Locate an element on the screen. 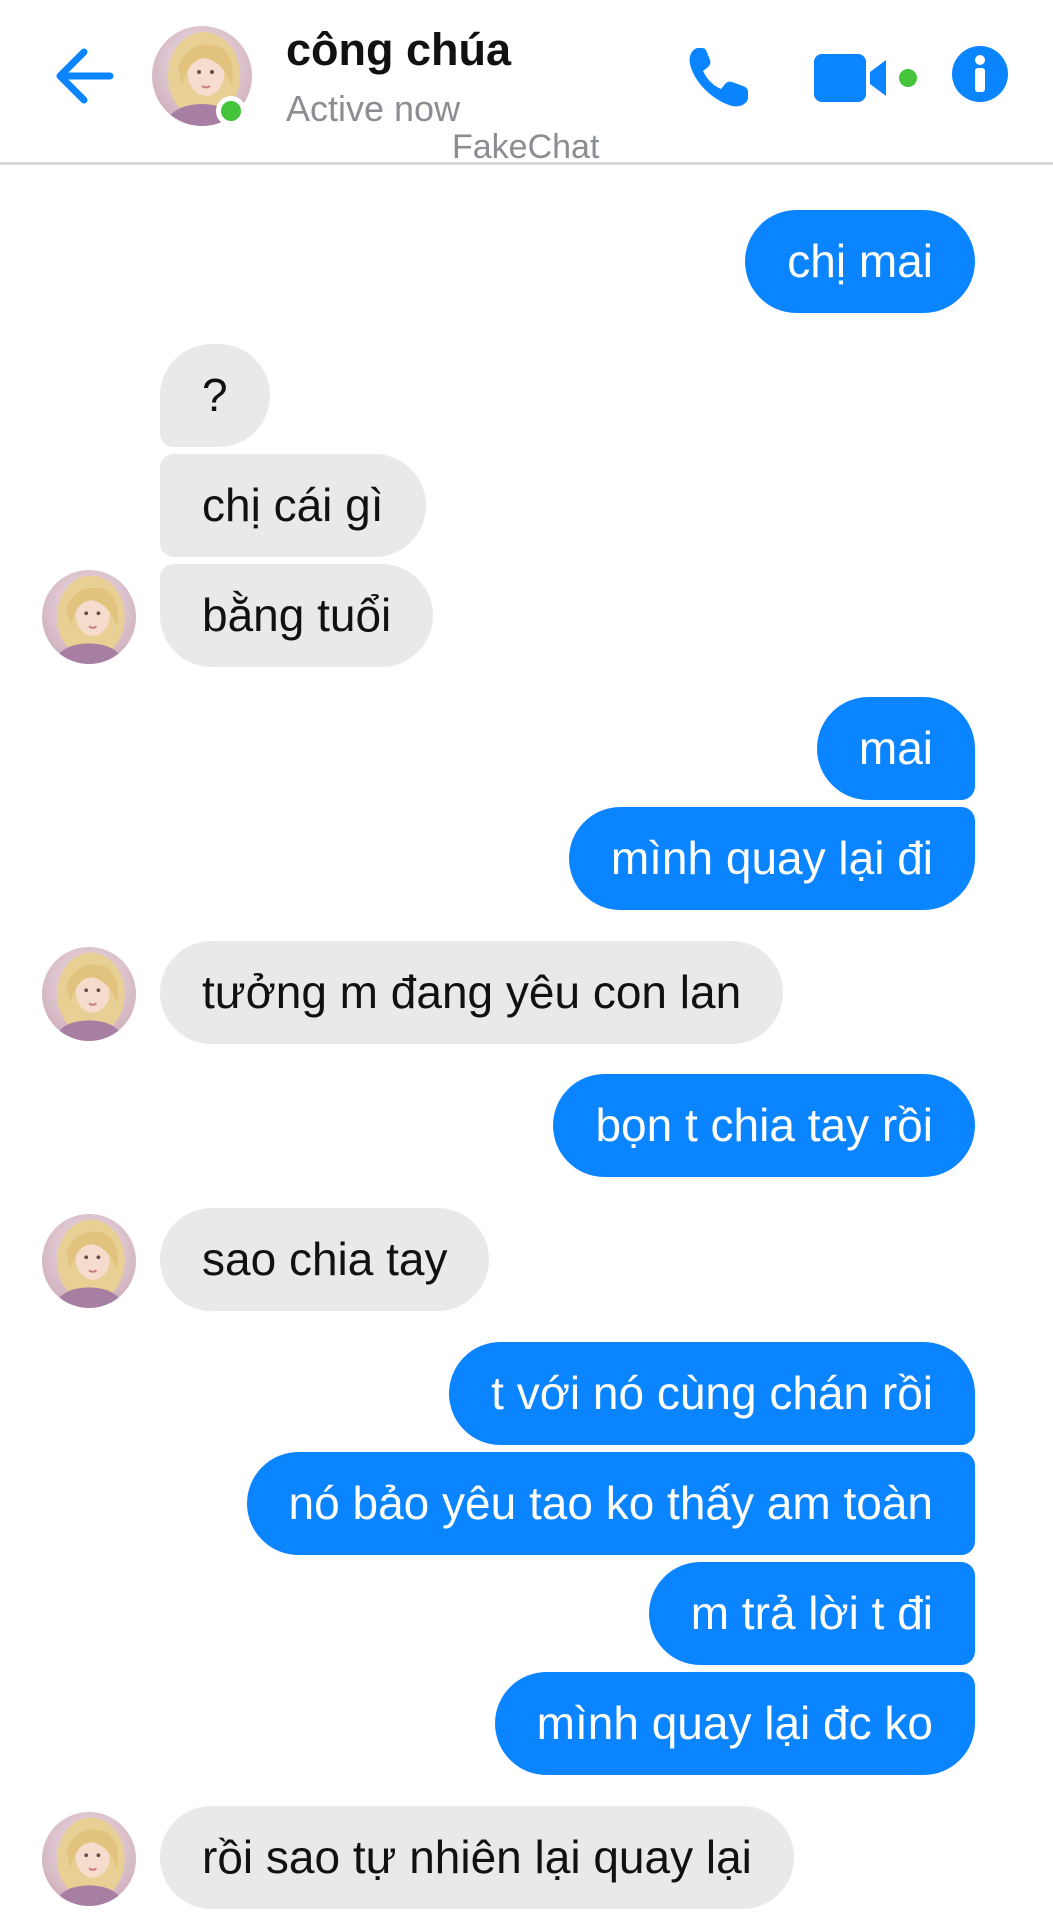 The image size is (1053, 1920). message-bubble-outgoing: bọn t chia tay rồi is located at coordinates (764, 1125).